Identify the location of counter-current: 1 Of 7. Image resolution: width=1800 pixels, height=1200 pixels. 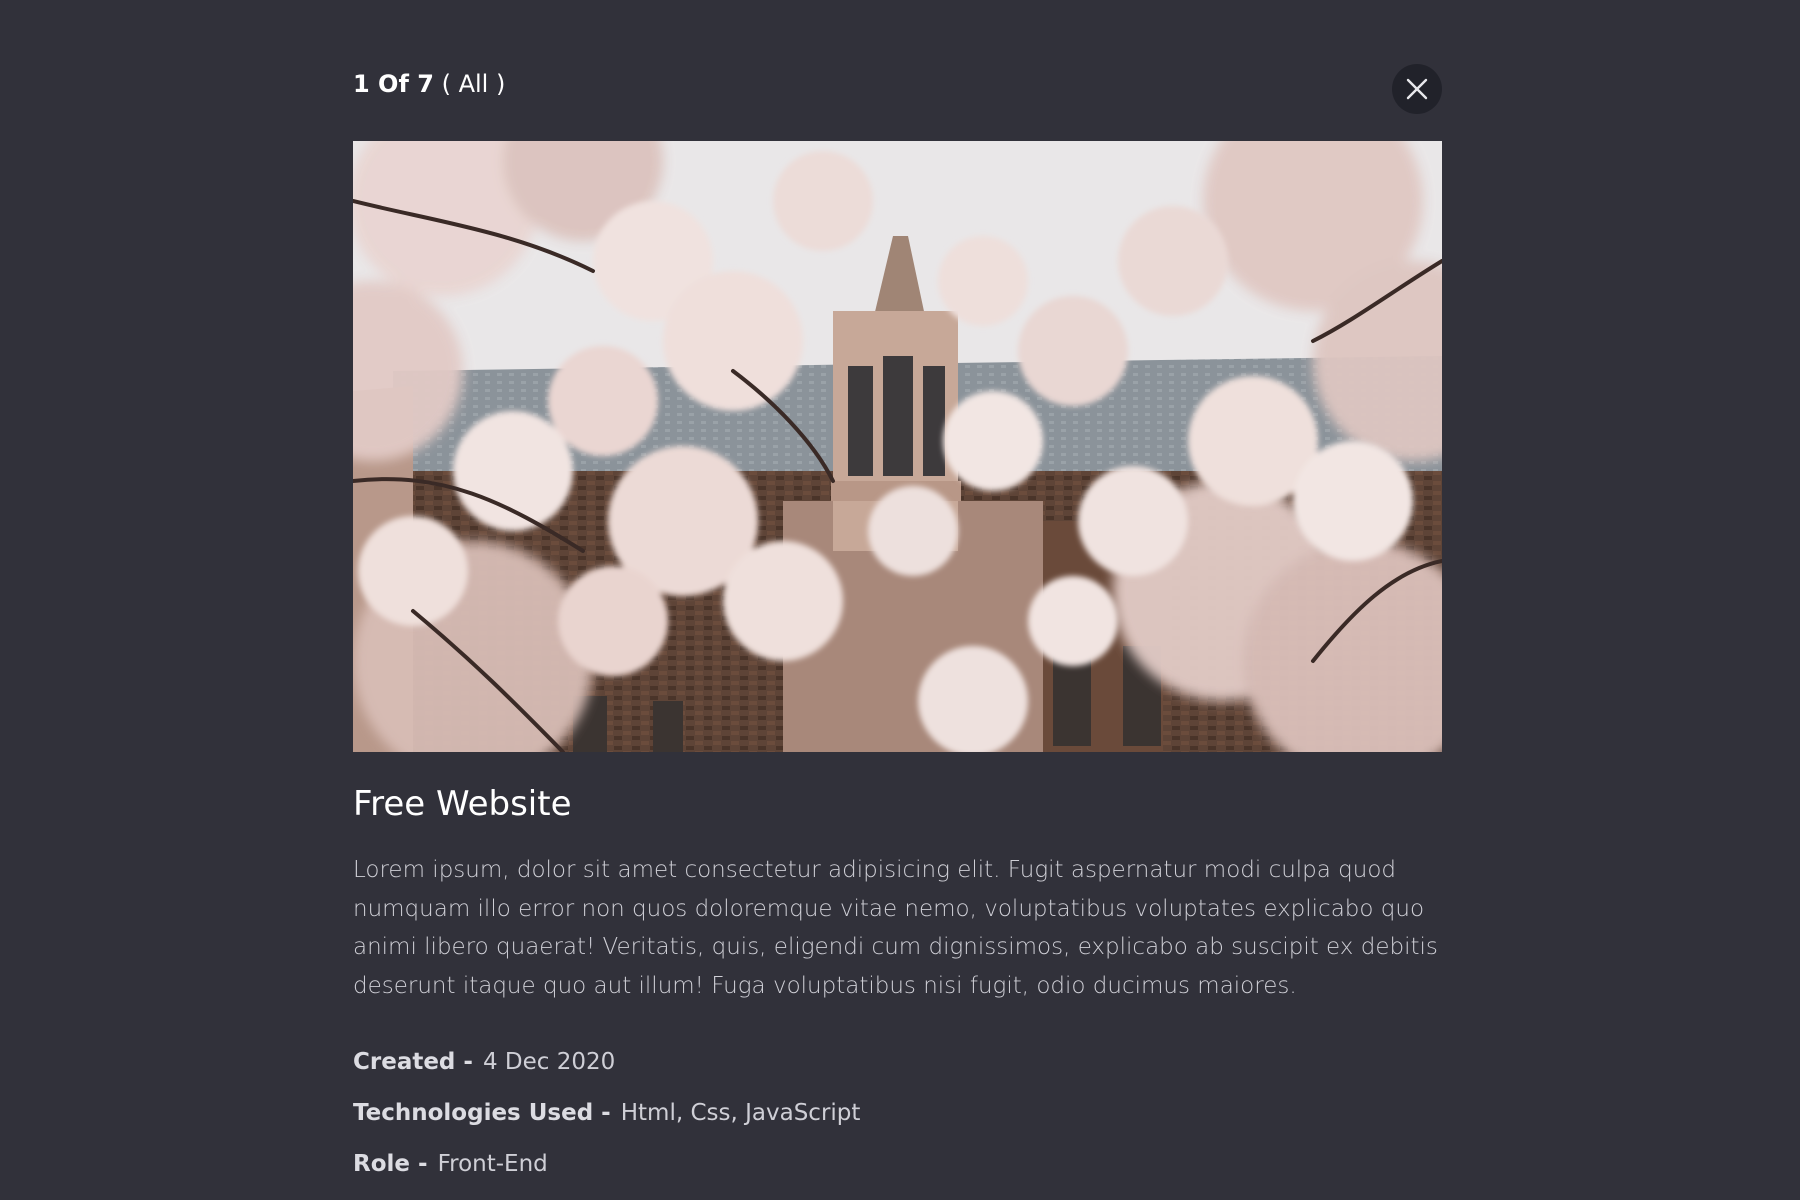
(393, 84).